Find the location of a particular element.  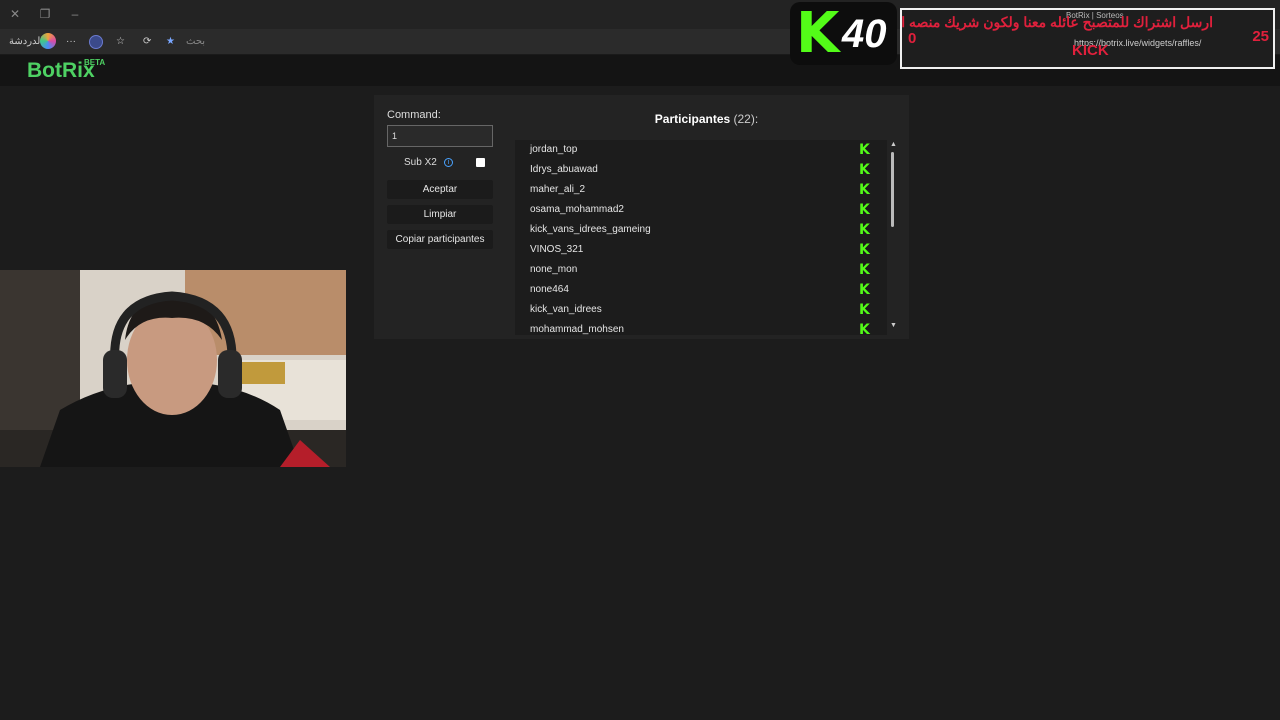

participant-name: VINOS_321 is located at coordinates (557, 249).